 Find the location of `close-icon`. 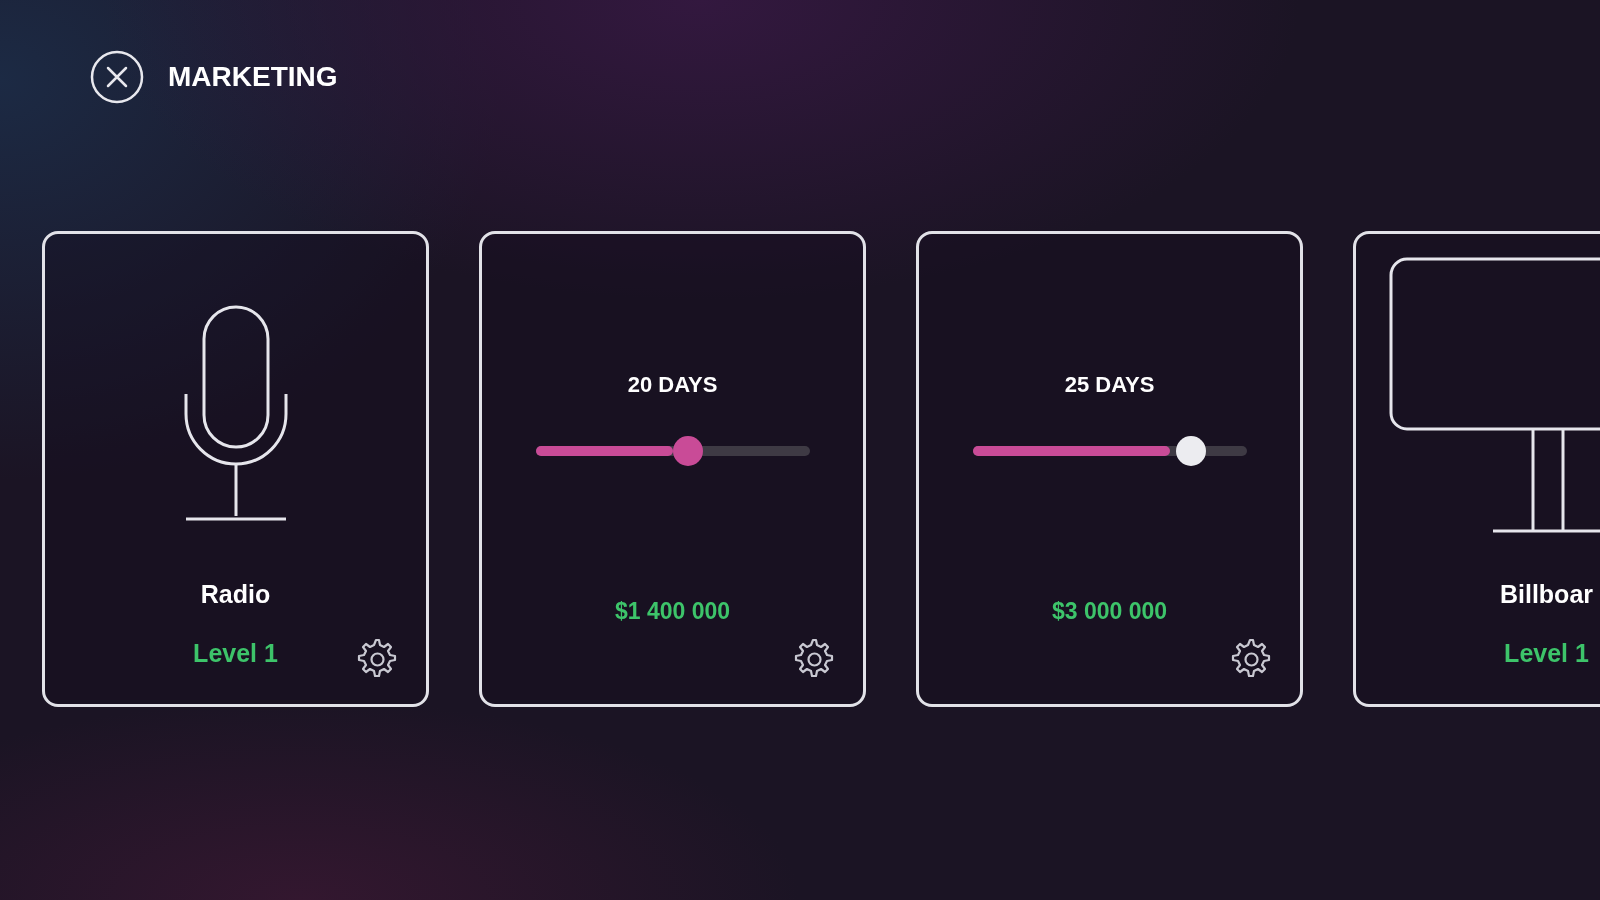

close-icon is located at coordinates (117, 77).